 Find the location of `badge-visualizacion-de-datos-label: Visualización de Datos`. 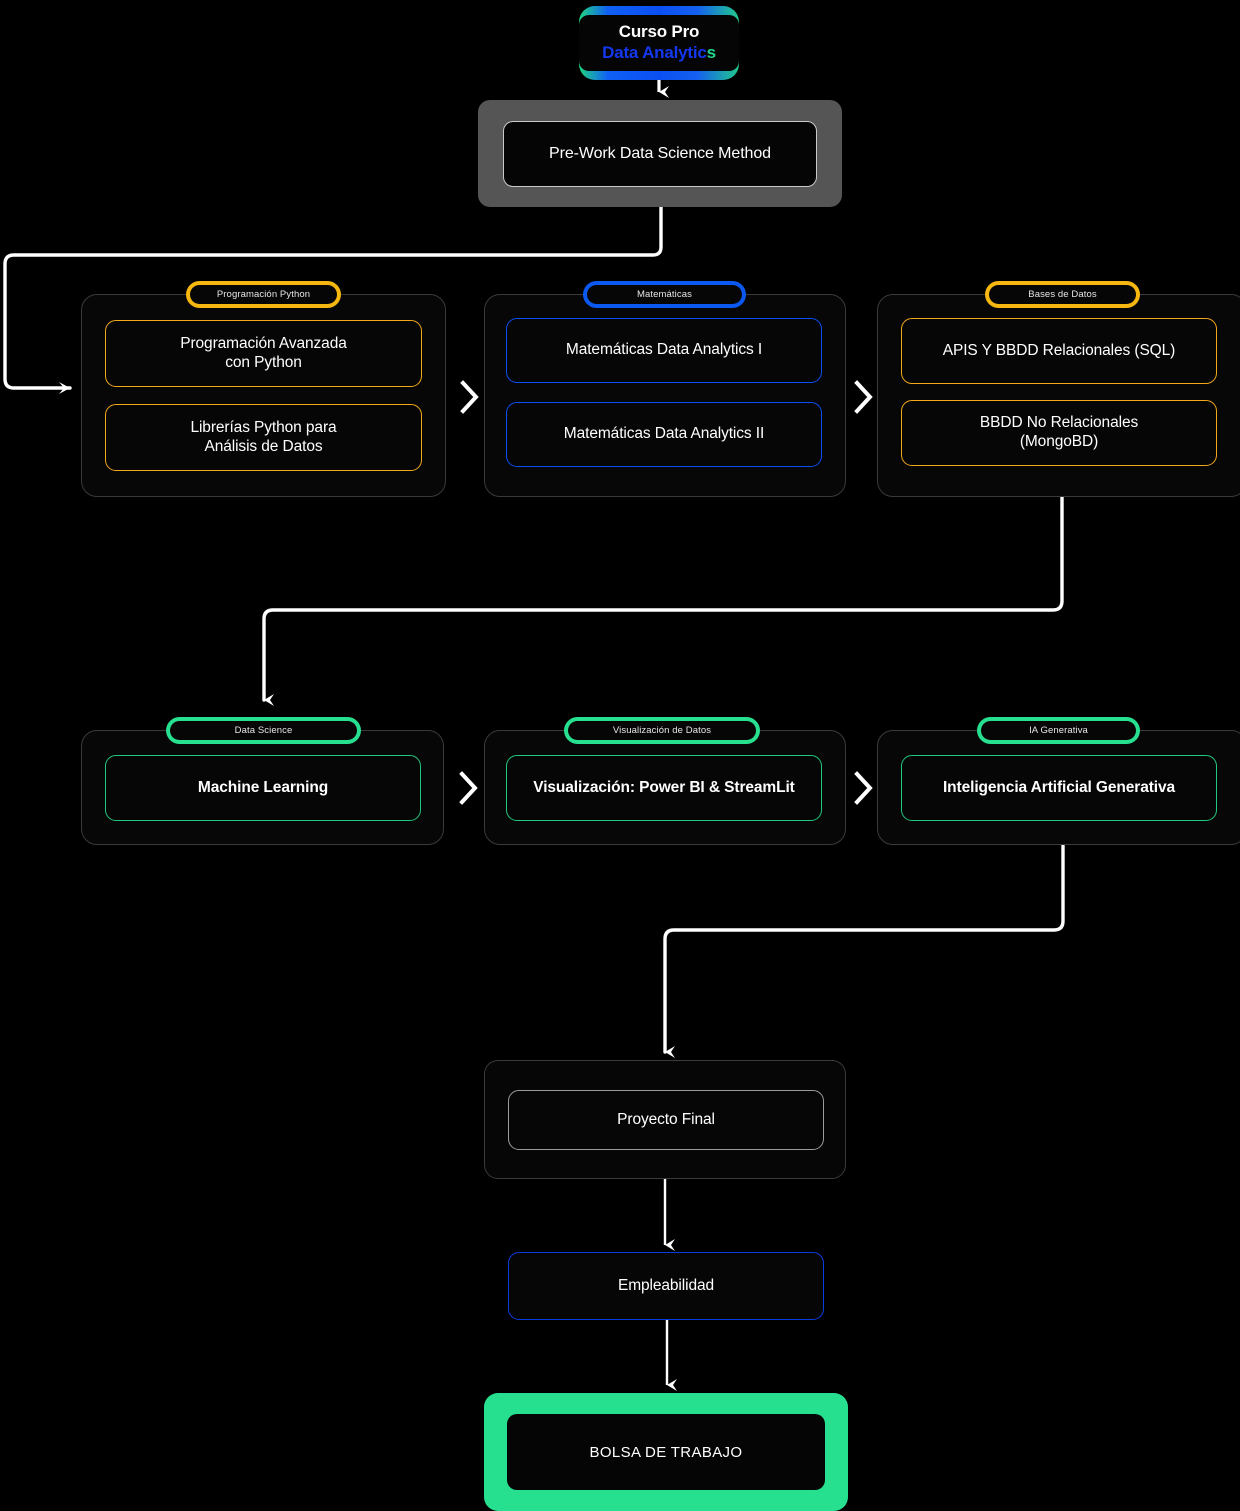

badge-visualizacion-de-datos-label: Visualización de Datos is located at coordinates (662, 730).